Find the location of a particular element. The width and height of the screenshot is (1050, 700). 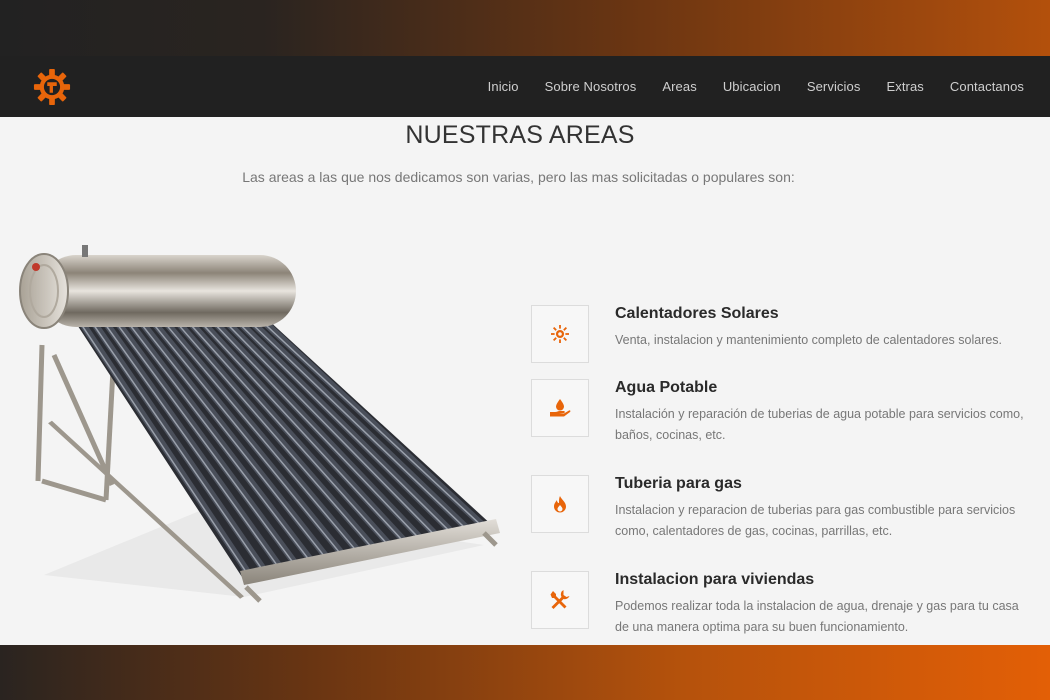

nav-link-contactanos: Contactanos is located at coordinates (987, 86).